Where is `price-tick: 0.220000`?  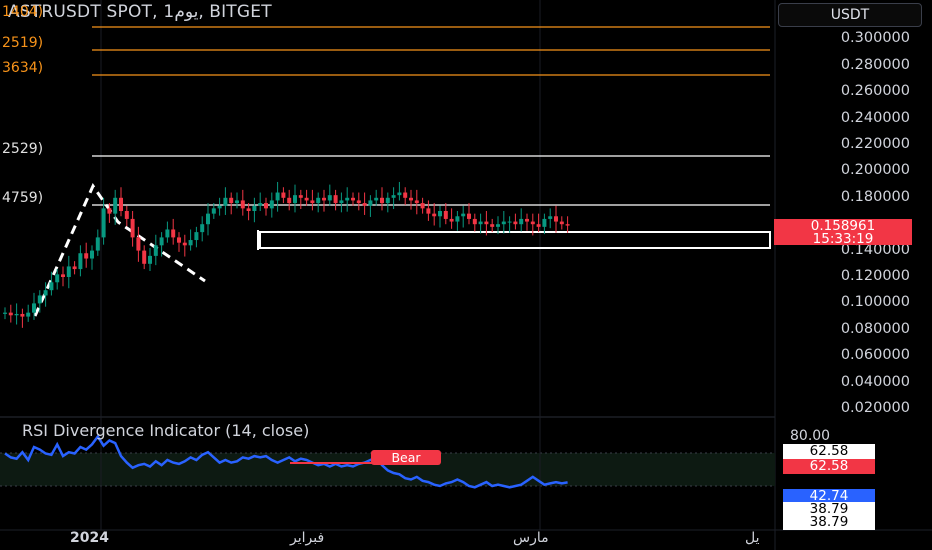 price-tick: 0.220000 is located at coordinates (875, 144).